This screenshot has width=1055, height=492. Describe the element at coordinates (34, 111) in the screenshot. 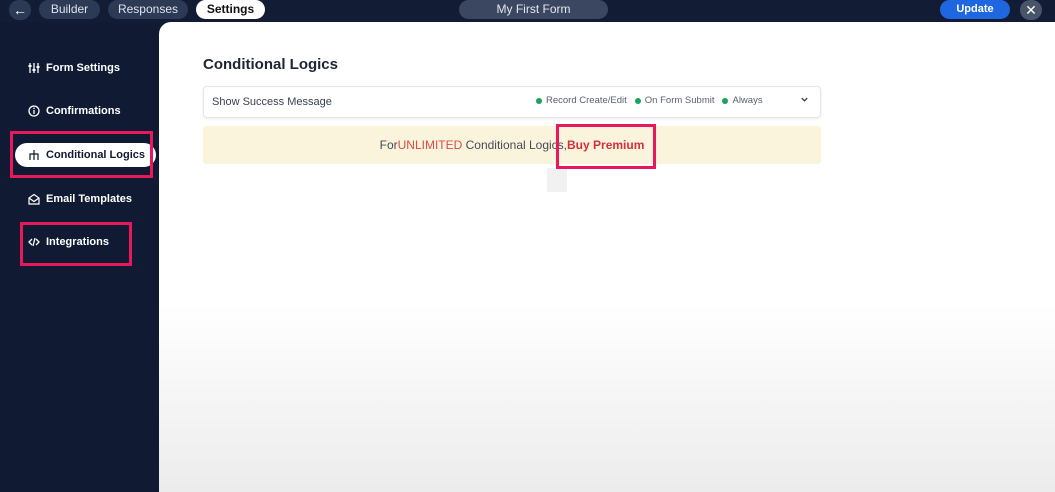

I see `info-circle-icon` at that location.